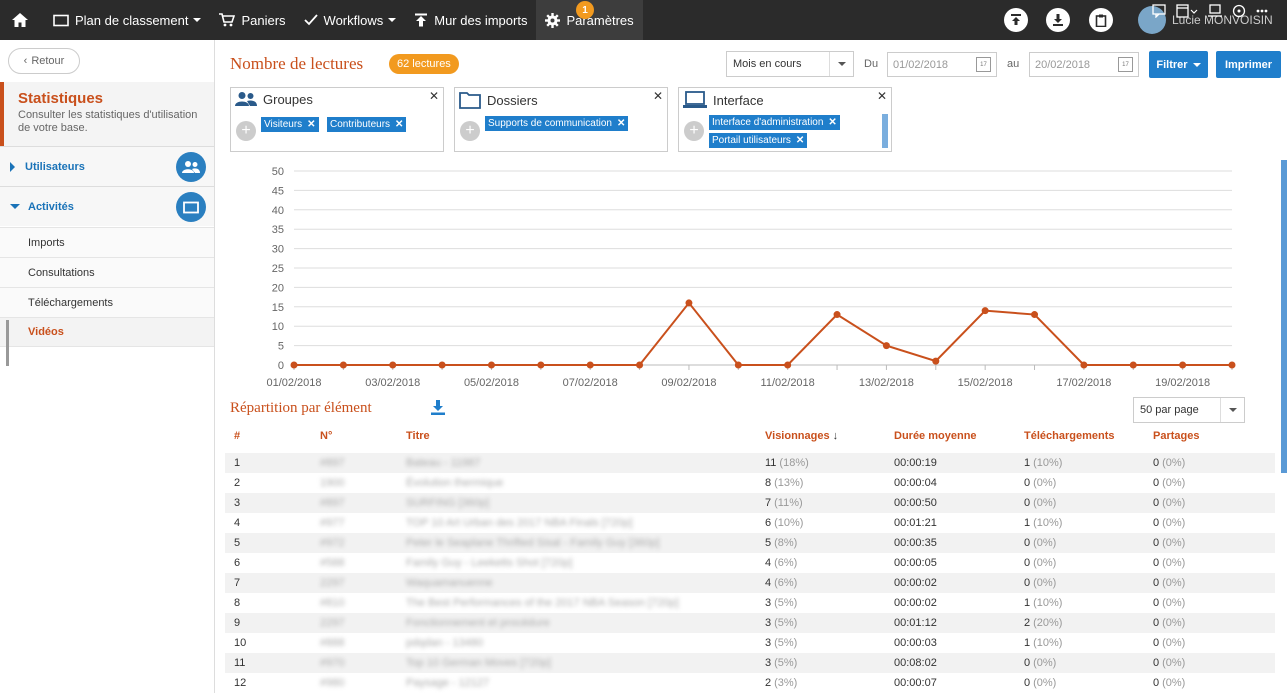 The width and height of the screenshot is (1287, 693). I want to click on cell-percent: (6%), so click(786, 563).